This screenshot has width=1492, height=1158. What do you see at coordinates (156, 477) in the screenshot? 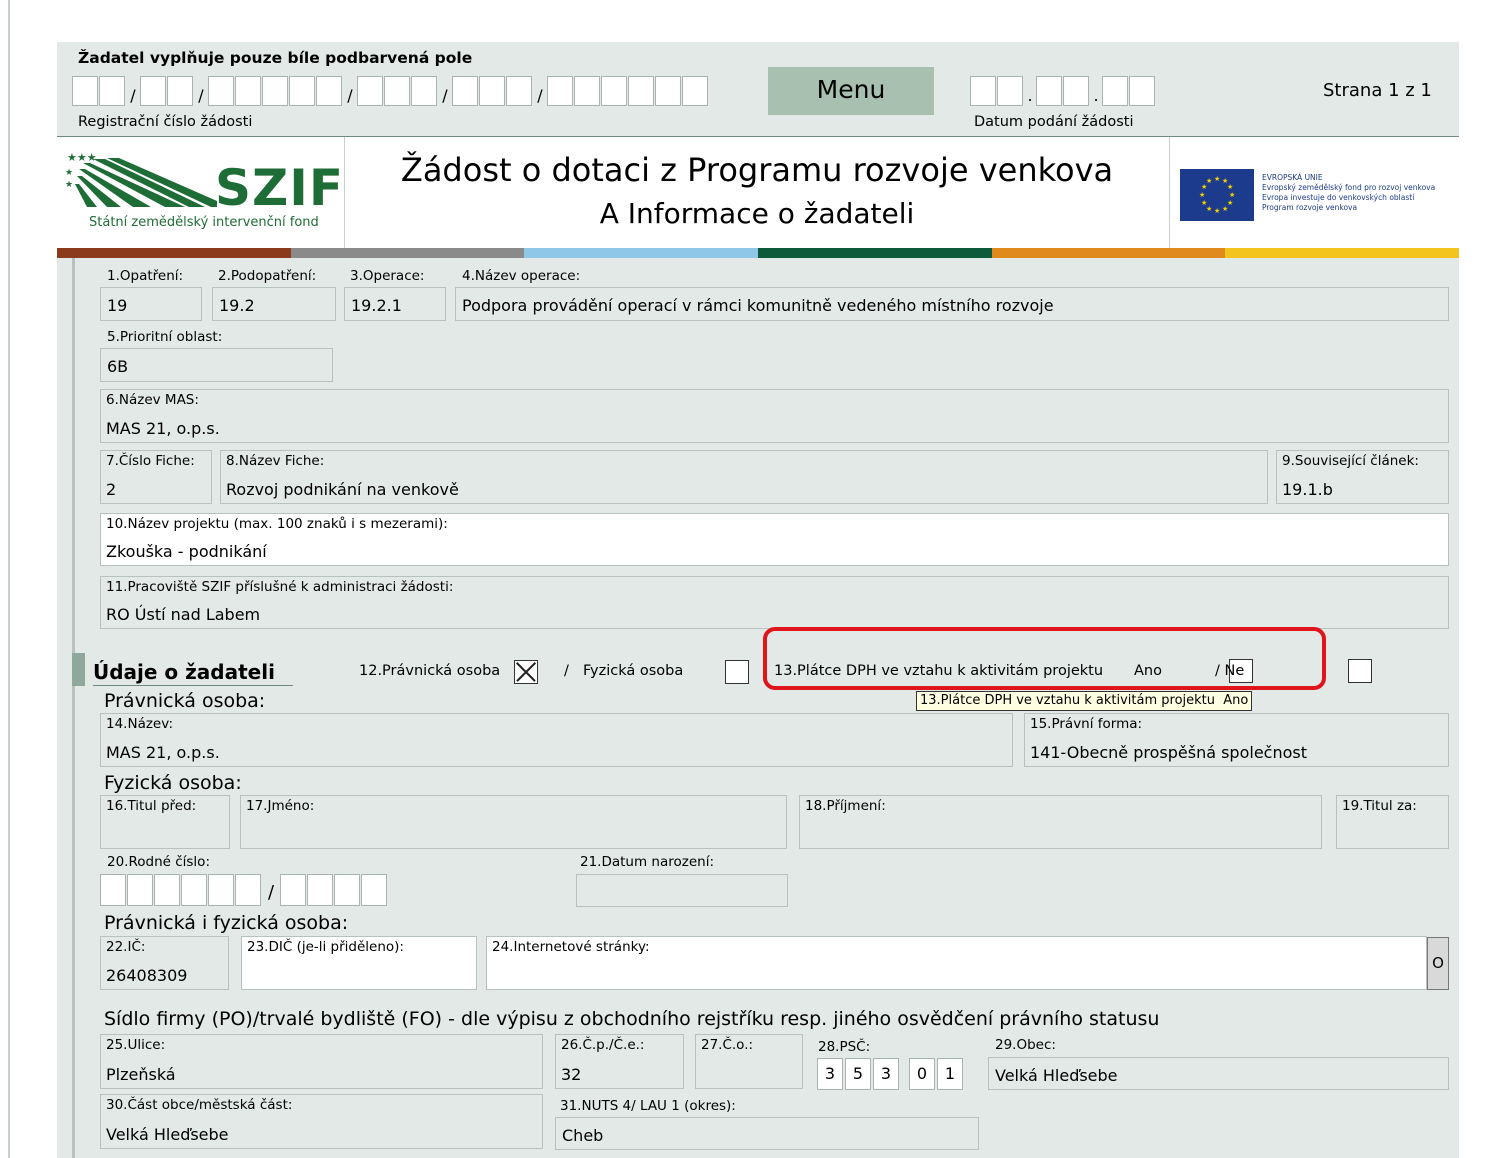
I see `cislo-fiche-field: 7.Číslo Fiche: 2` at bounding box center [156, 477].